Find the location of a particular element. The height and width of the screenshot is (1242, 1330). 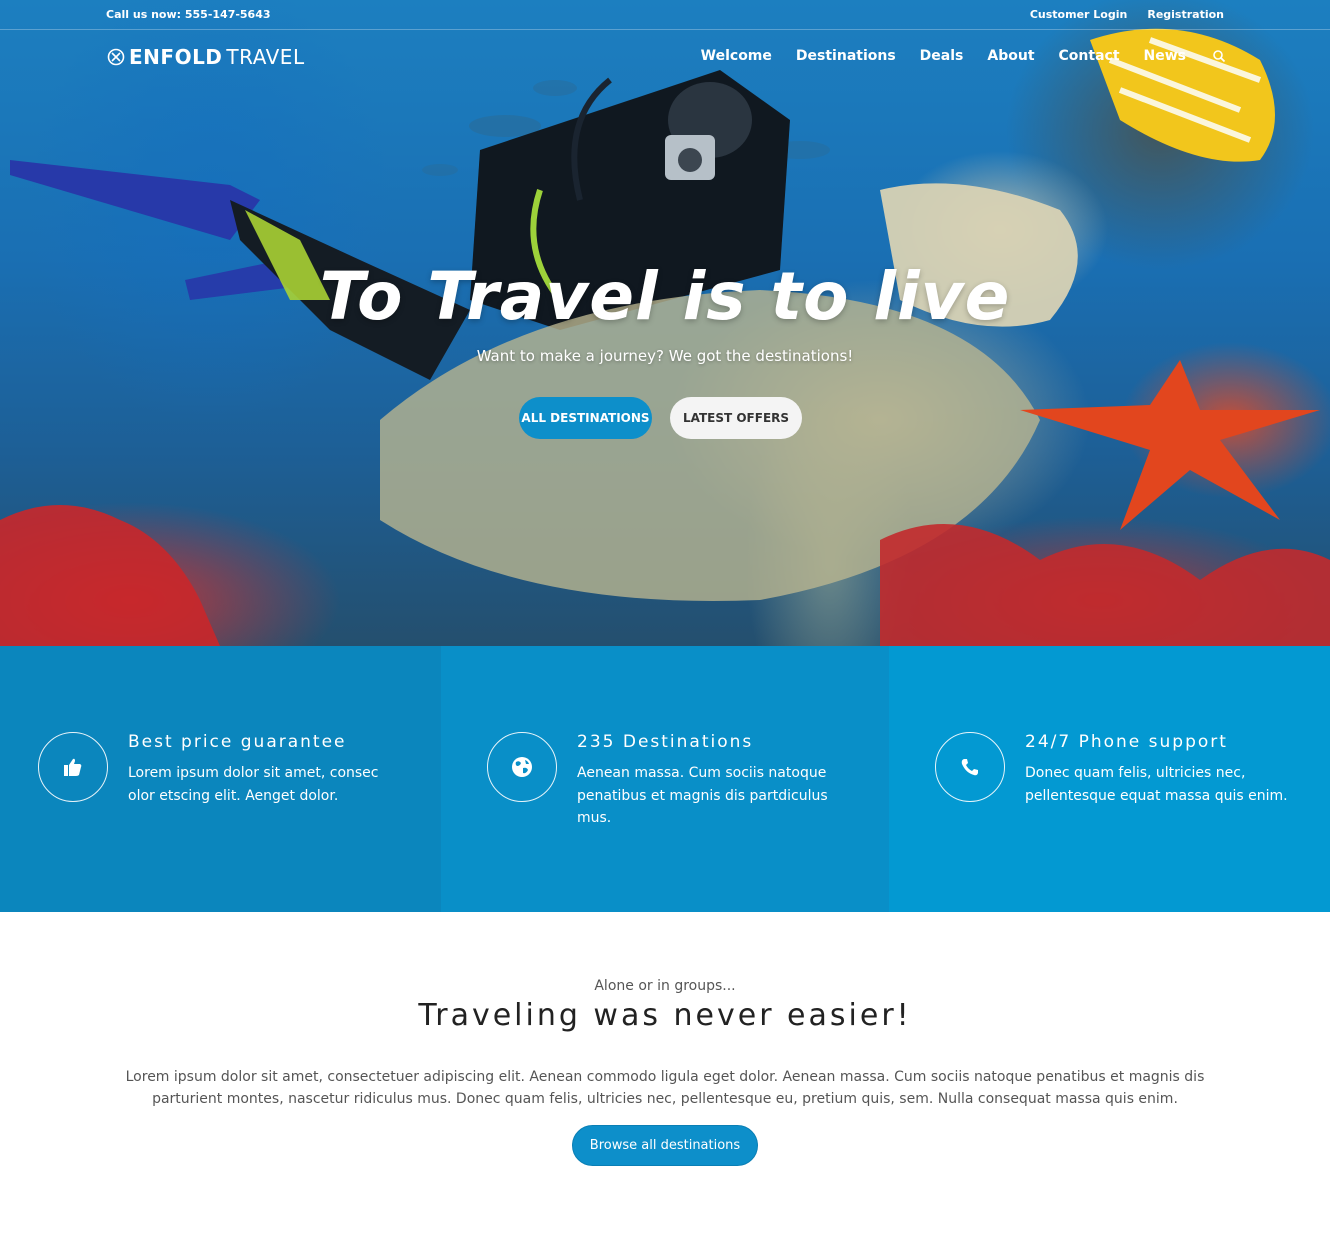

site-logo: ENFOLD TRAVEL is located at coordinates (206, 57).